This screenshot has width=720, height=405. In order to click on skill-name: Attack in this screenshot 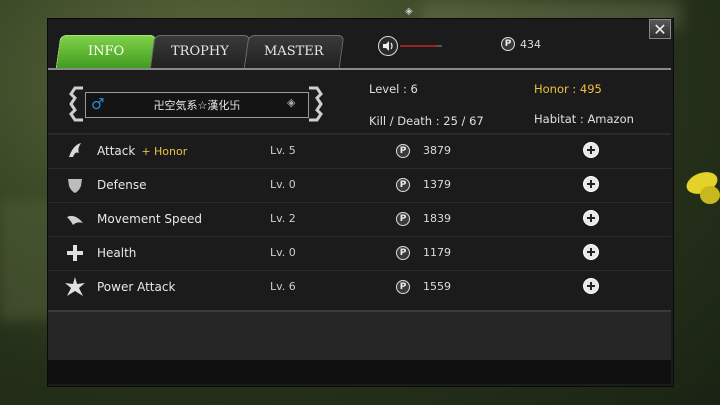, I will do `click(116, 151)`.